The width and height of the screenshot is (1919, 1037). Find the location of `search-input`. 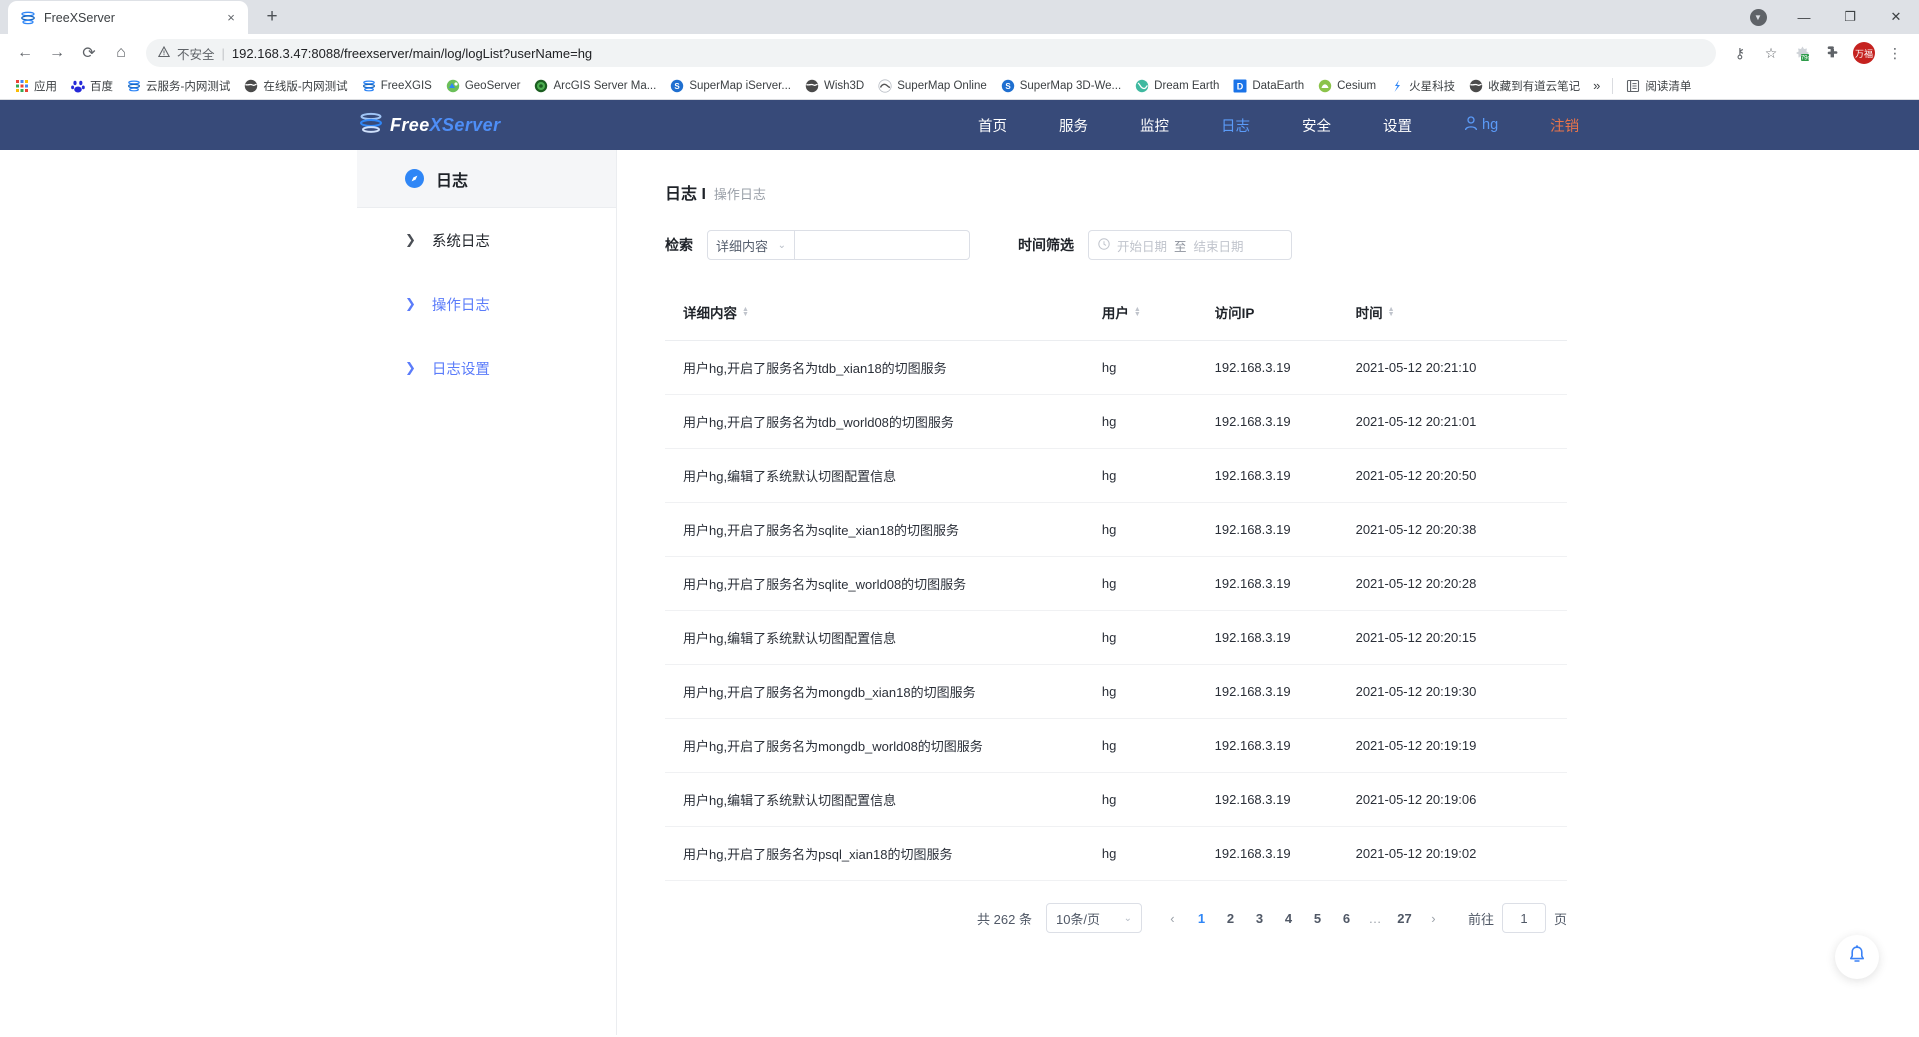

search-input is located at coordinates (882, 245).